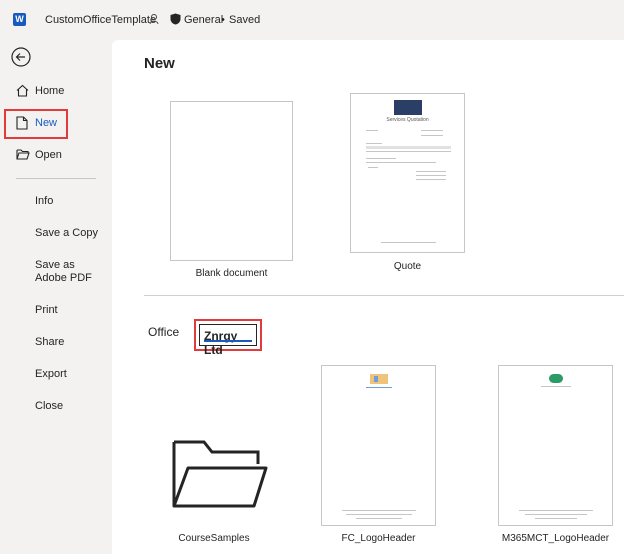  I want to click on page-title: New, so click(159, 63).